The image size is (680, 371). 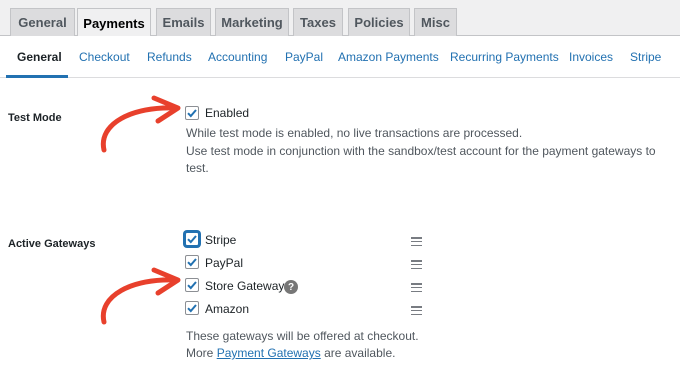 What do you see at coordinates (220, 240) in the screenshot?
I see `gateway-stripe-label: Stripe` at bounding box center [220, 240].